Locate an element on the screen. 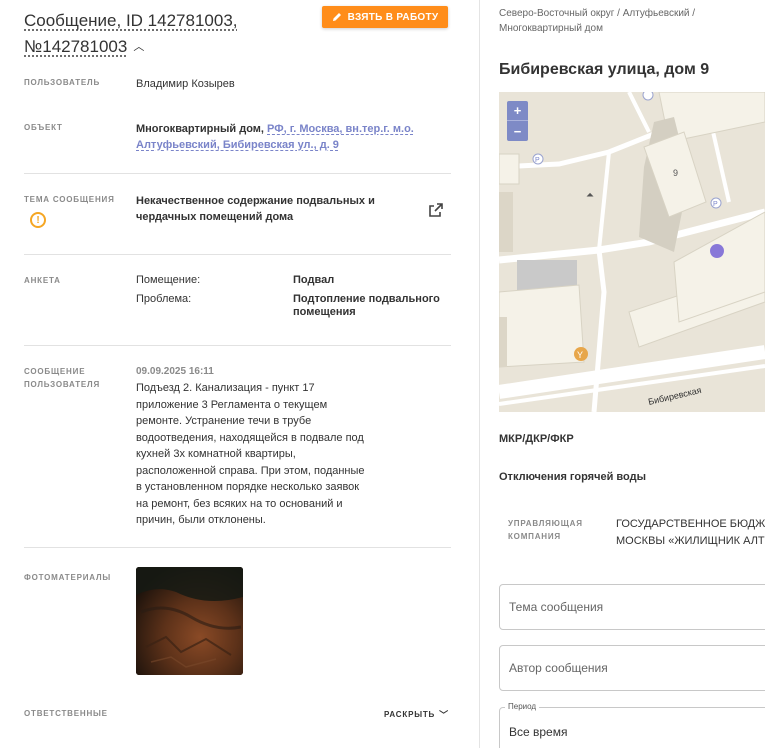 This screenshot has width=765, height=748. zoom-controls: + − is located at coordinates (517, 121).